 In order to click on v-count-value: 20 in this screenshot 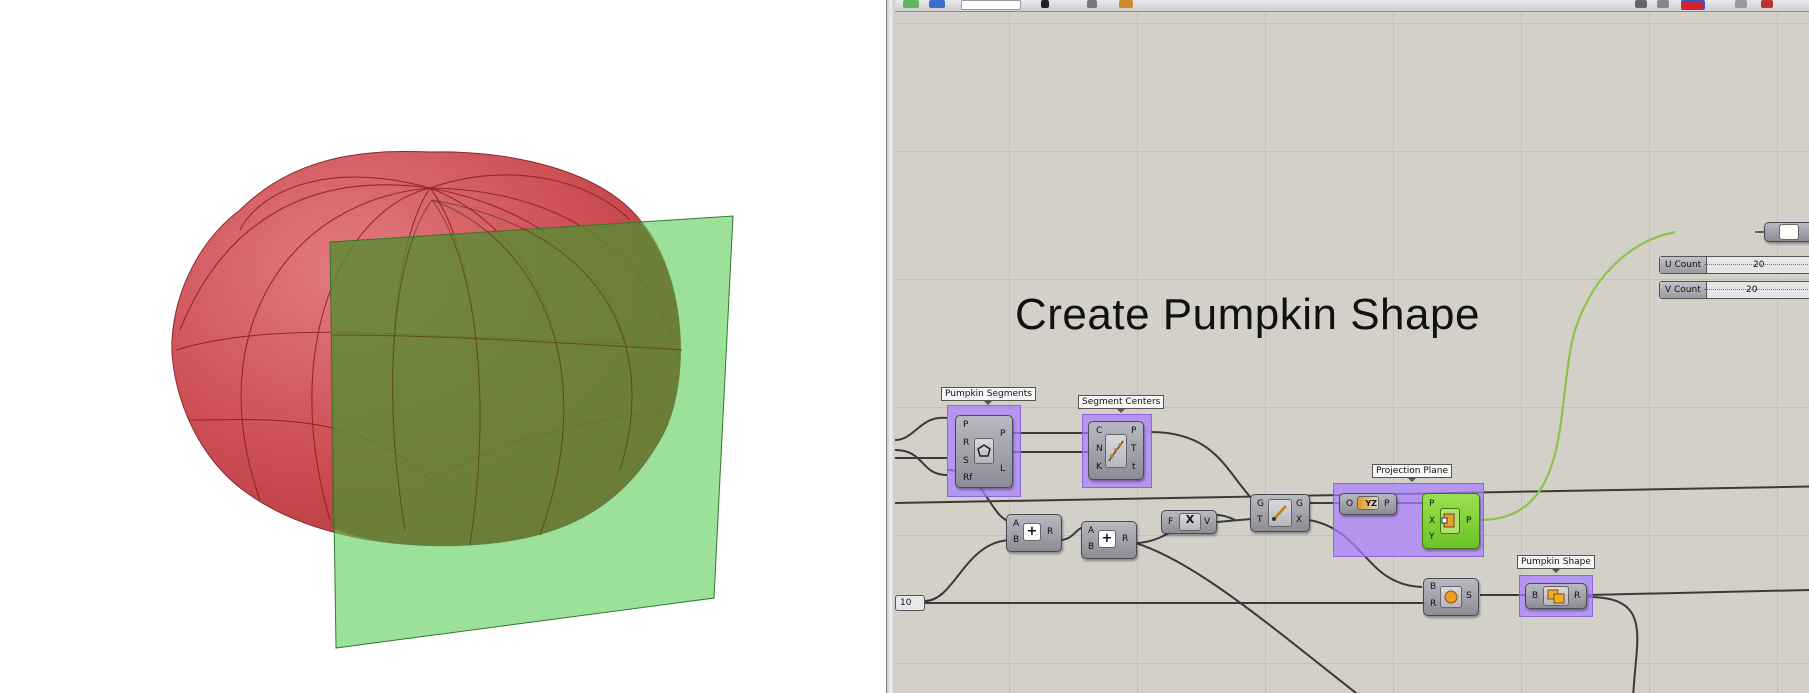, I will do `click(1752, 290)`.